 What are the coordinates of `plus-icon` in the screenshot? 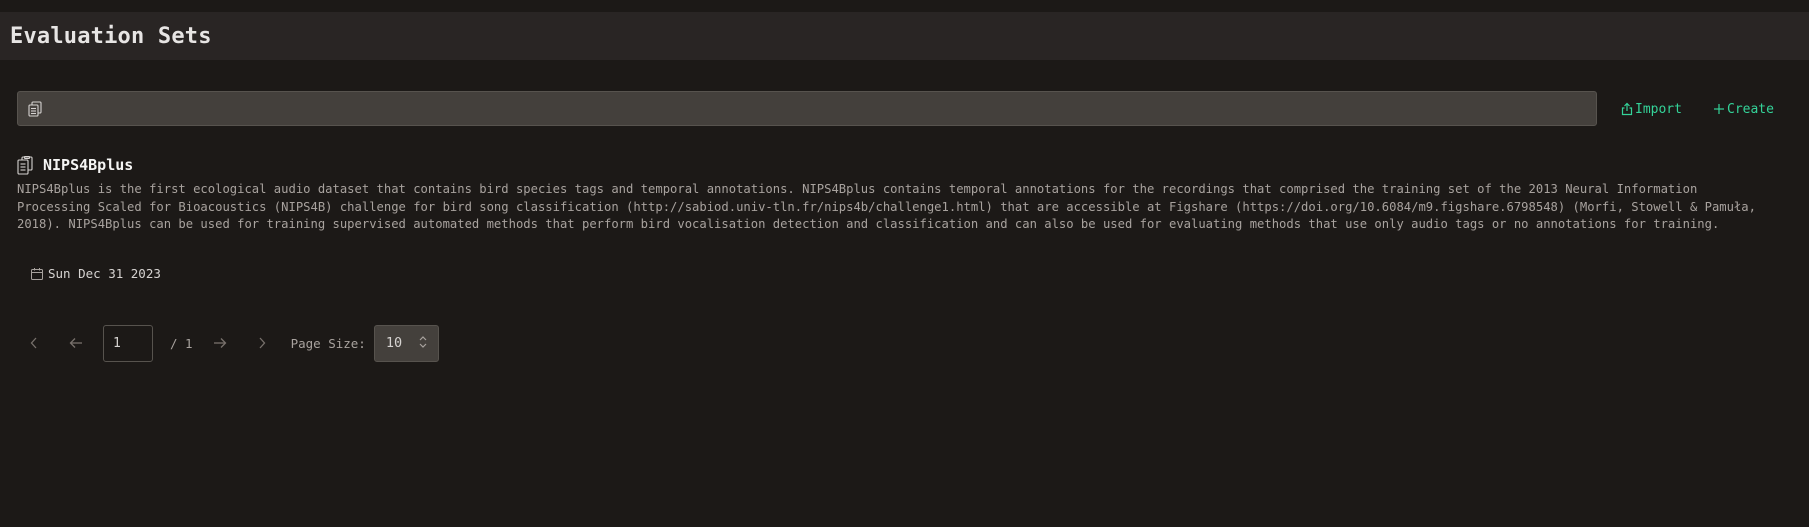 It's located at (1719, 109).